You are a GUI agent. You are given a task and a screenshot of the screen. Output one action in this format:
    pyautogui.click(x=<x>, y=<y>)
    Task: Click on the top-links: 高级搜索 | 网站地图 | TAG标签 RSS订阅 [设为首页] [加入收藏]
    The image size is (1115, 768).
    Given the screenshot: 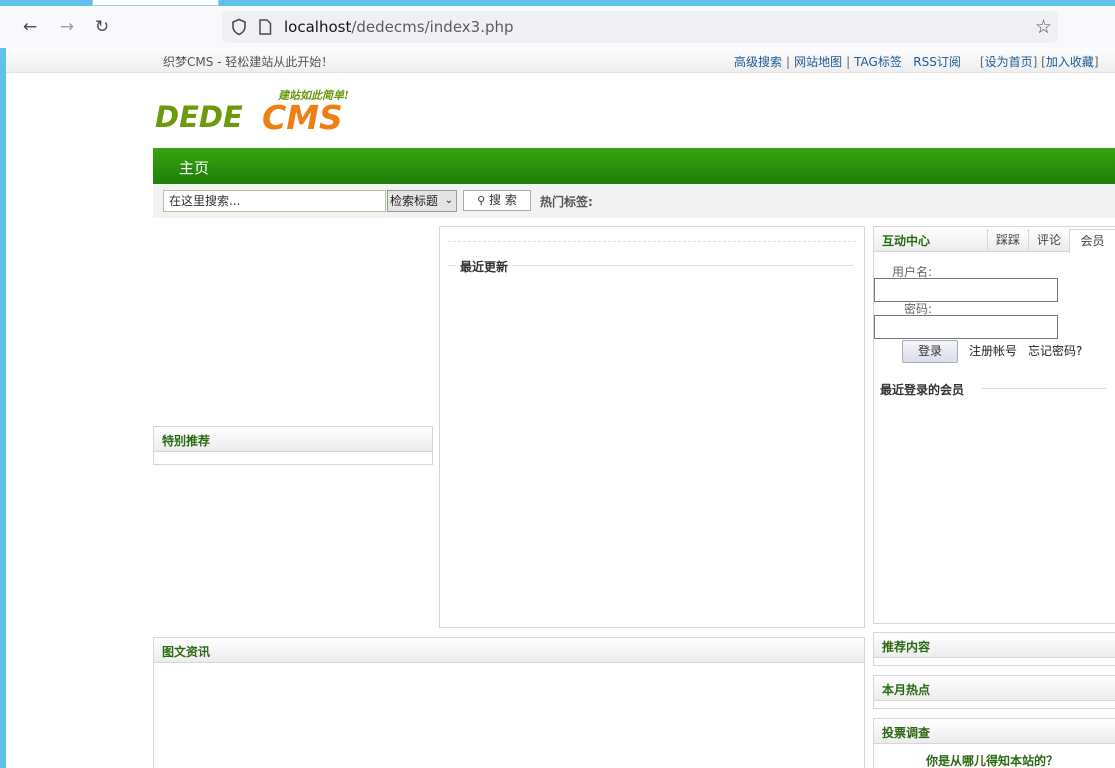 What is the action you would take?
    pyautogui.click(x=916, y=62)
    